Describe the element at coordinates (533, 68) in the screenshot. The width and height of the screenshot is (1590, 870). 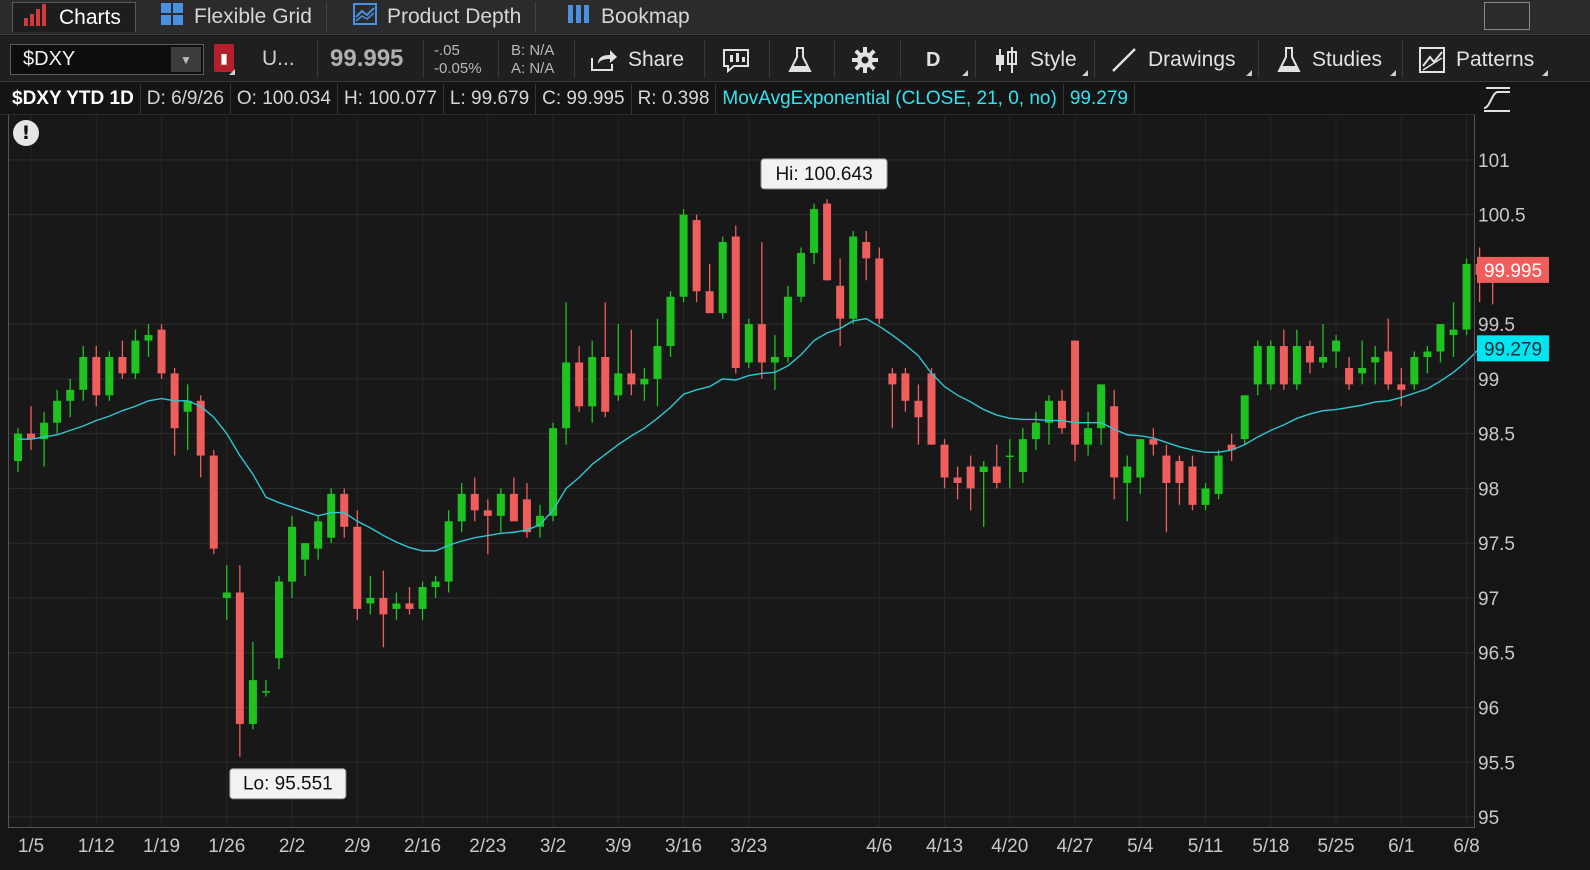
I see `ask-value: A: N/A` at that location.